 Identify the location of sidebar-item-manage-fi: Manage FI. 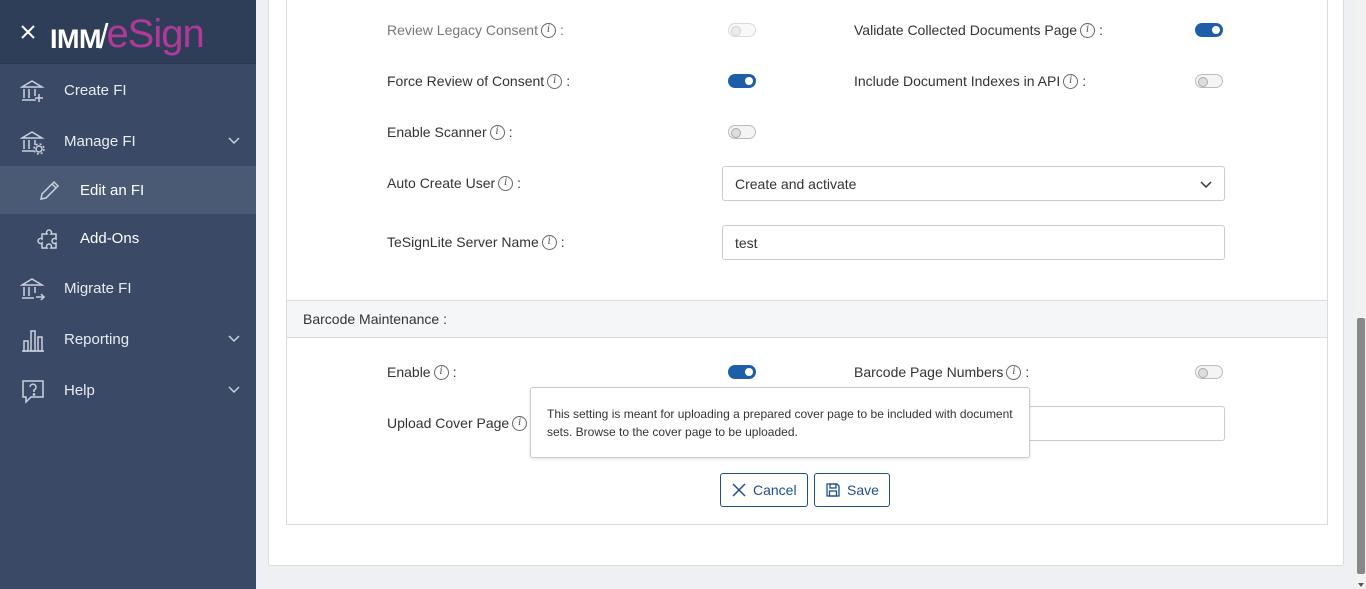
(128, 141).